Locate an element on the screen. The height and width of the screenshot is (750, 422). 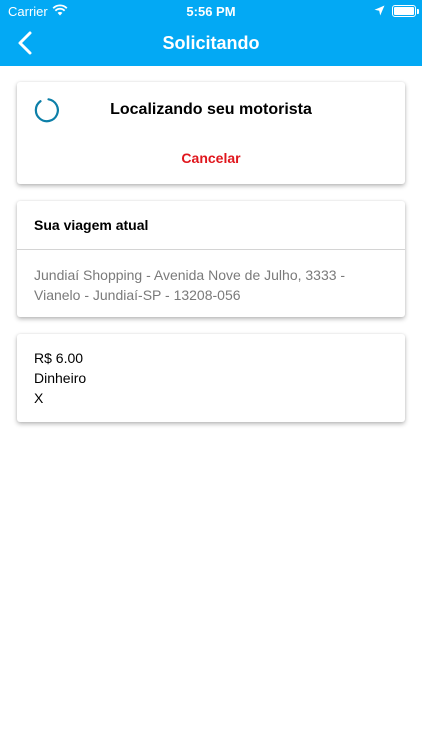
clock-time: 5:56 PM is located at coordinates (211, 11).